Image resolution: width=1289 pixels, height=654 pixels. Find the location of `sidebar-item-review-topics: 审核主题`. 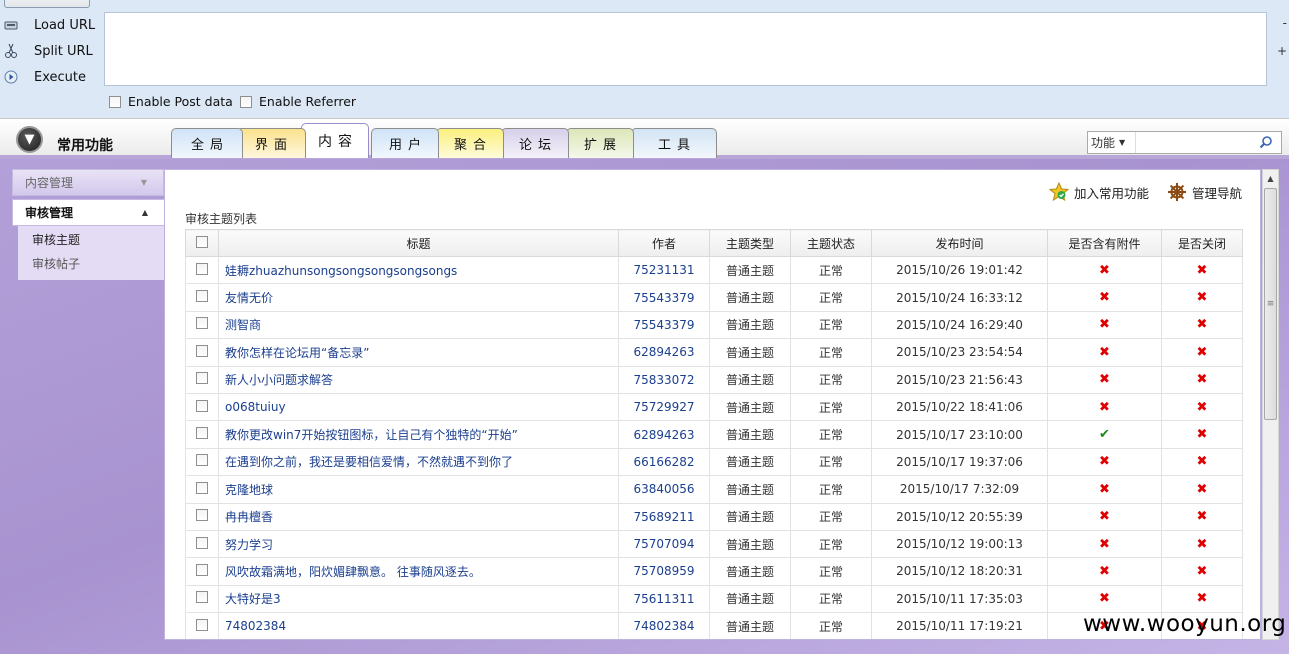

sidebar-item-review-topics: 审核主题 is located at coordinates (91, 240).